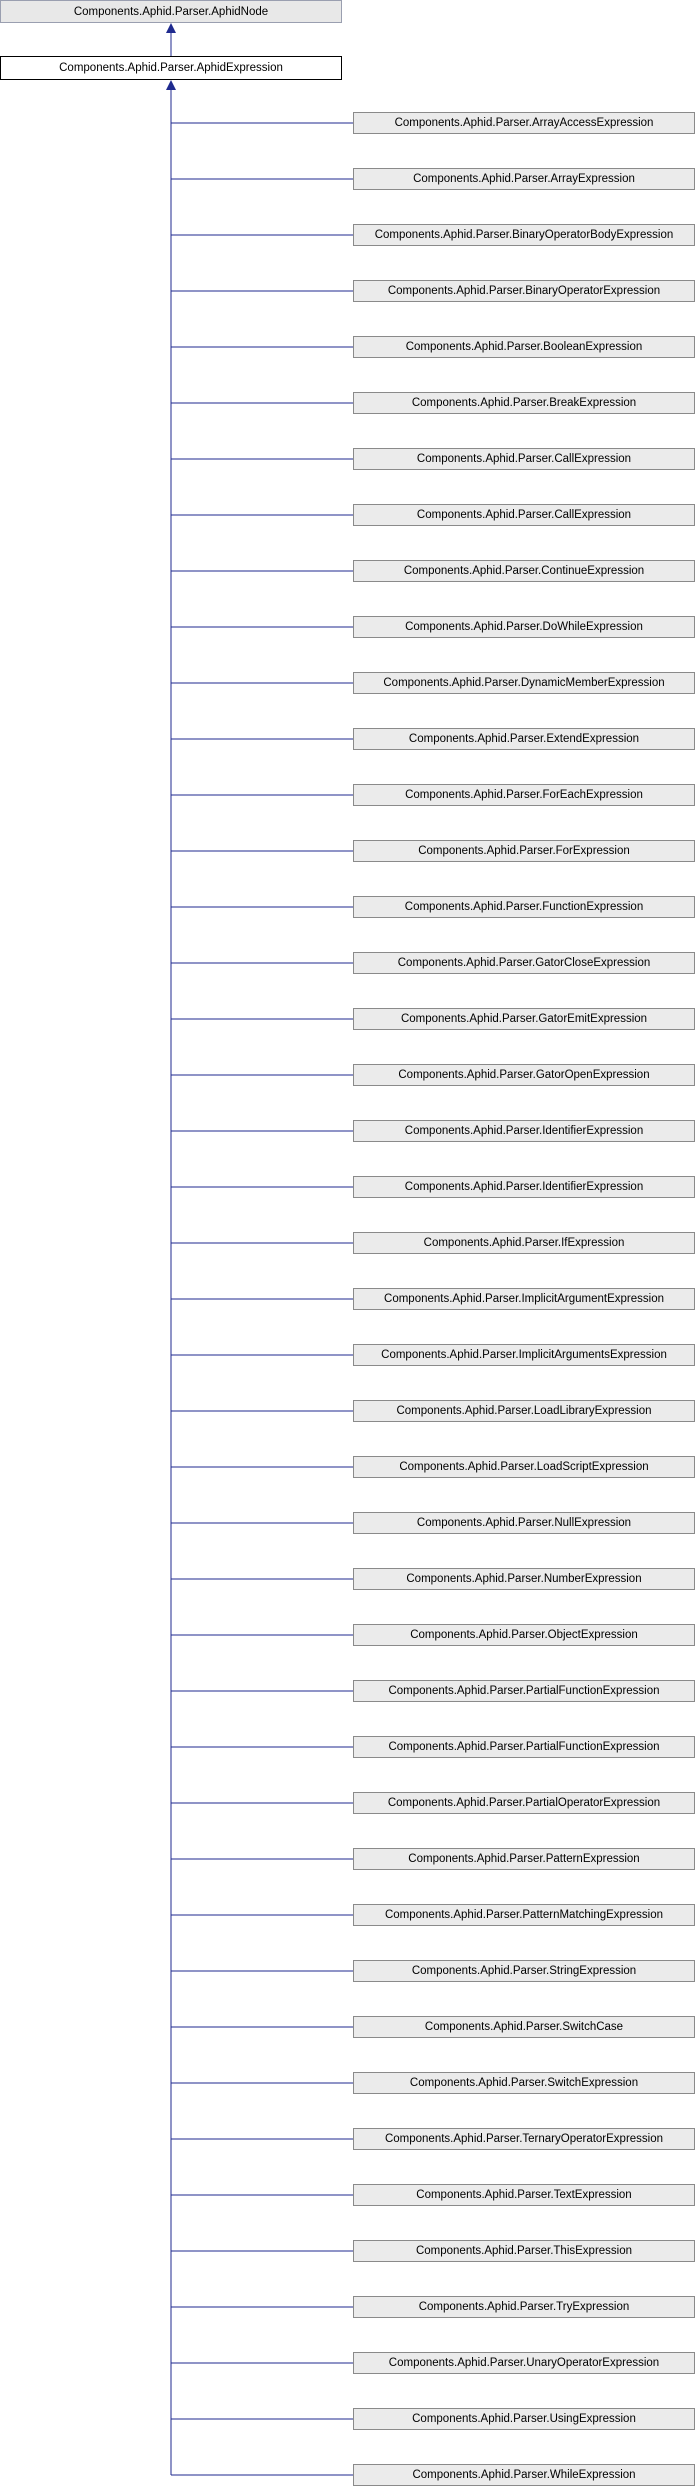  I want to click on self-class-node: Components.Aphid.Parser.AphidExpression, so click(171, 68).